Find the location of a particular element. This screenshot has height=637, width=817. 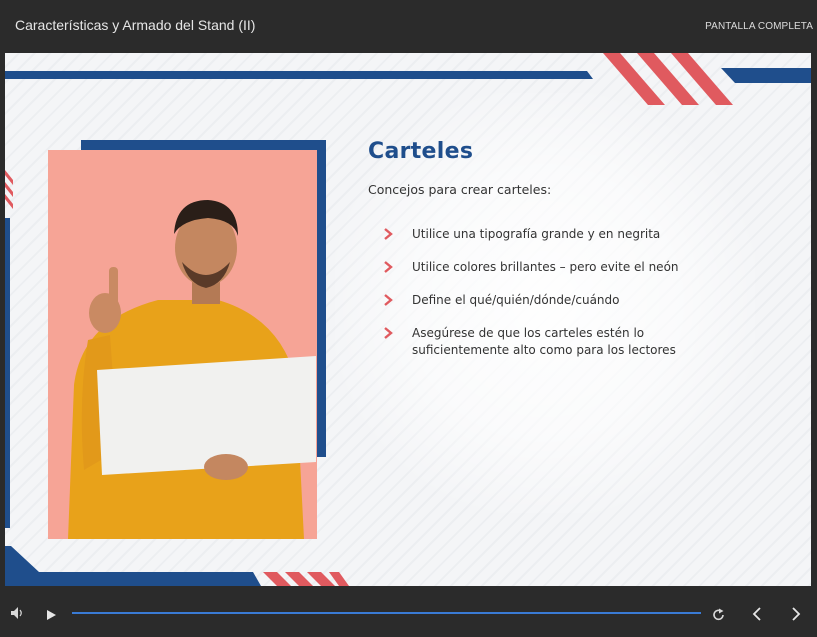

volume-icon is located at coordinates (17, 613).